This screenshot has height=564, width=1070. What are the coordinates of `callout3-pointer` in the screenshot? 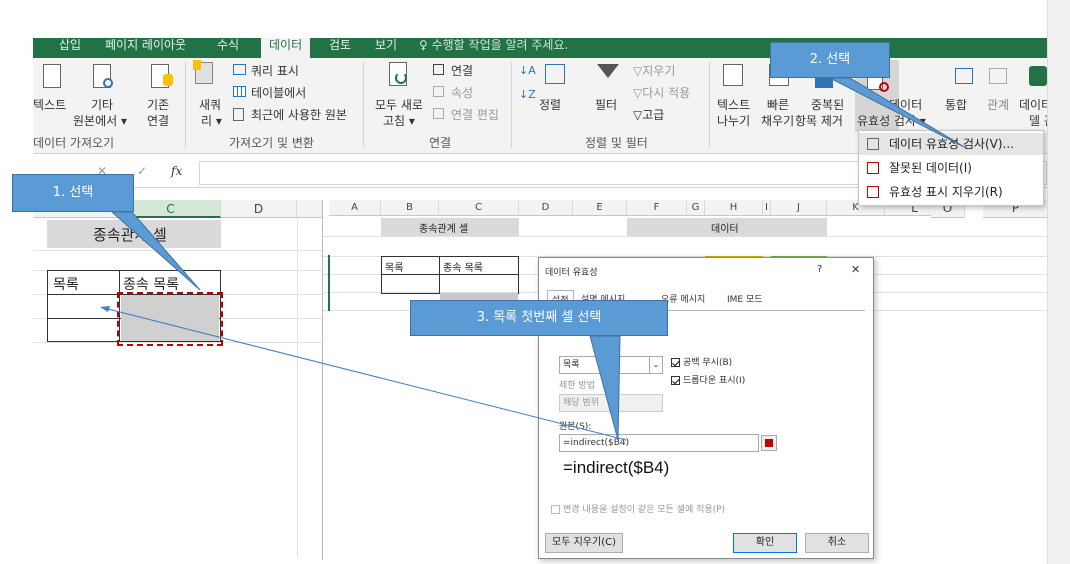 It's located at (605, 388).